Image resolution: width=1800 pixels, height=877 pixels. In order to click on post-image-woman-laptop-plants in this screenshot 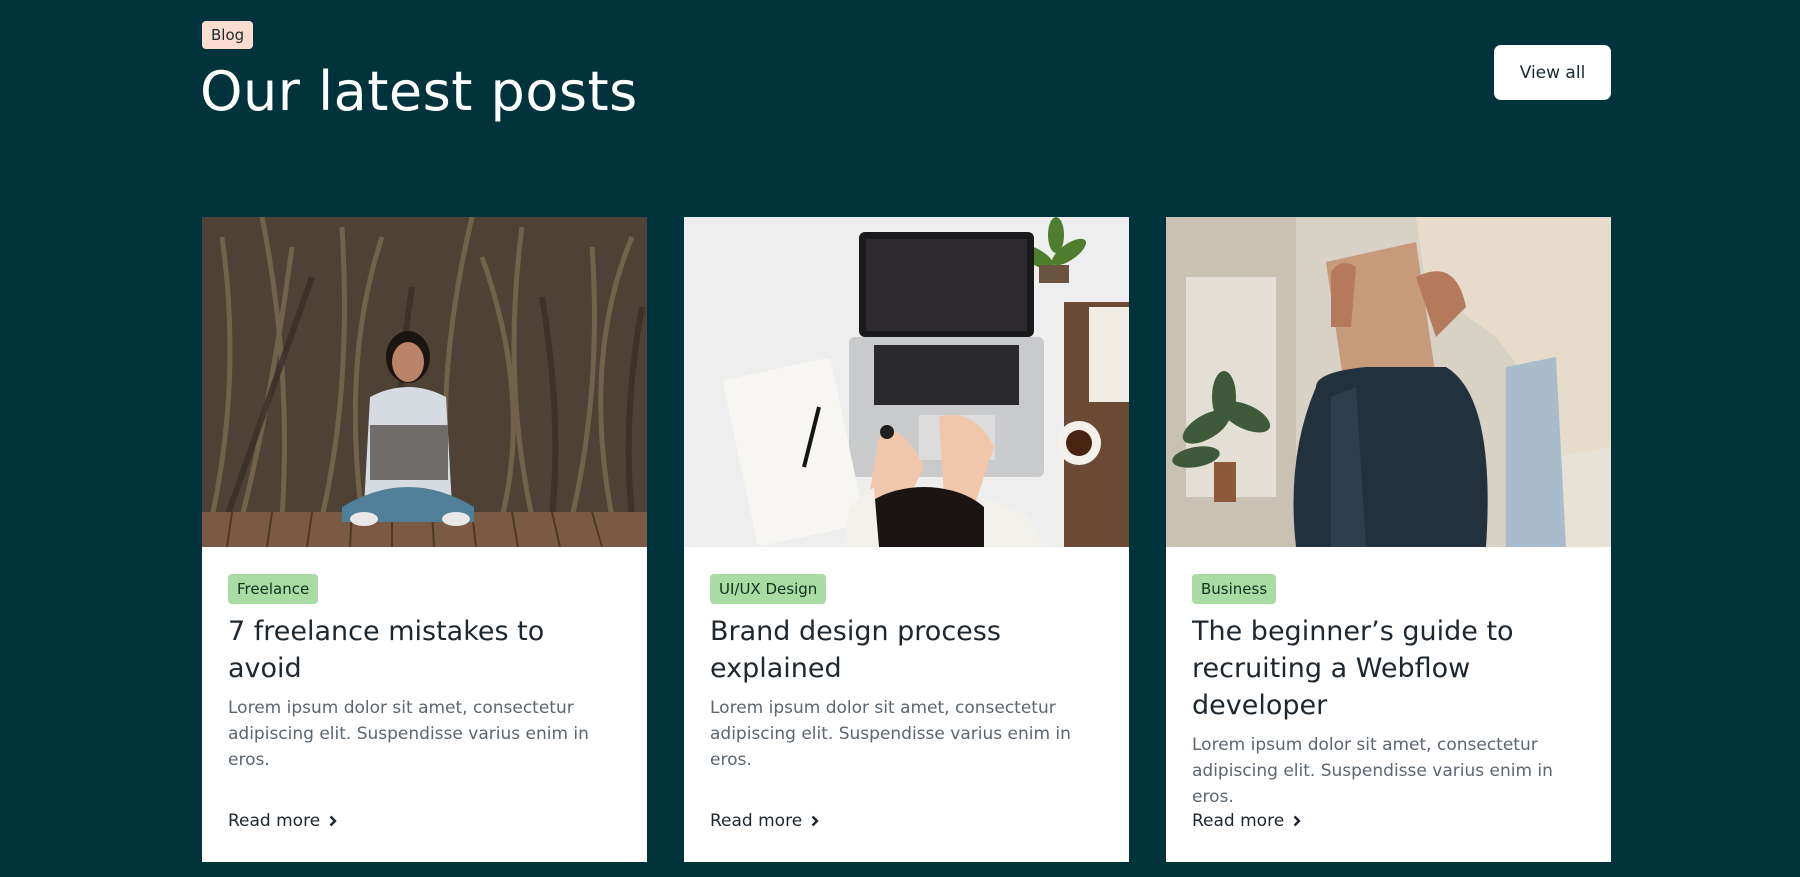, I will do `click(424, 382)`.